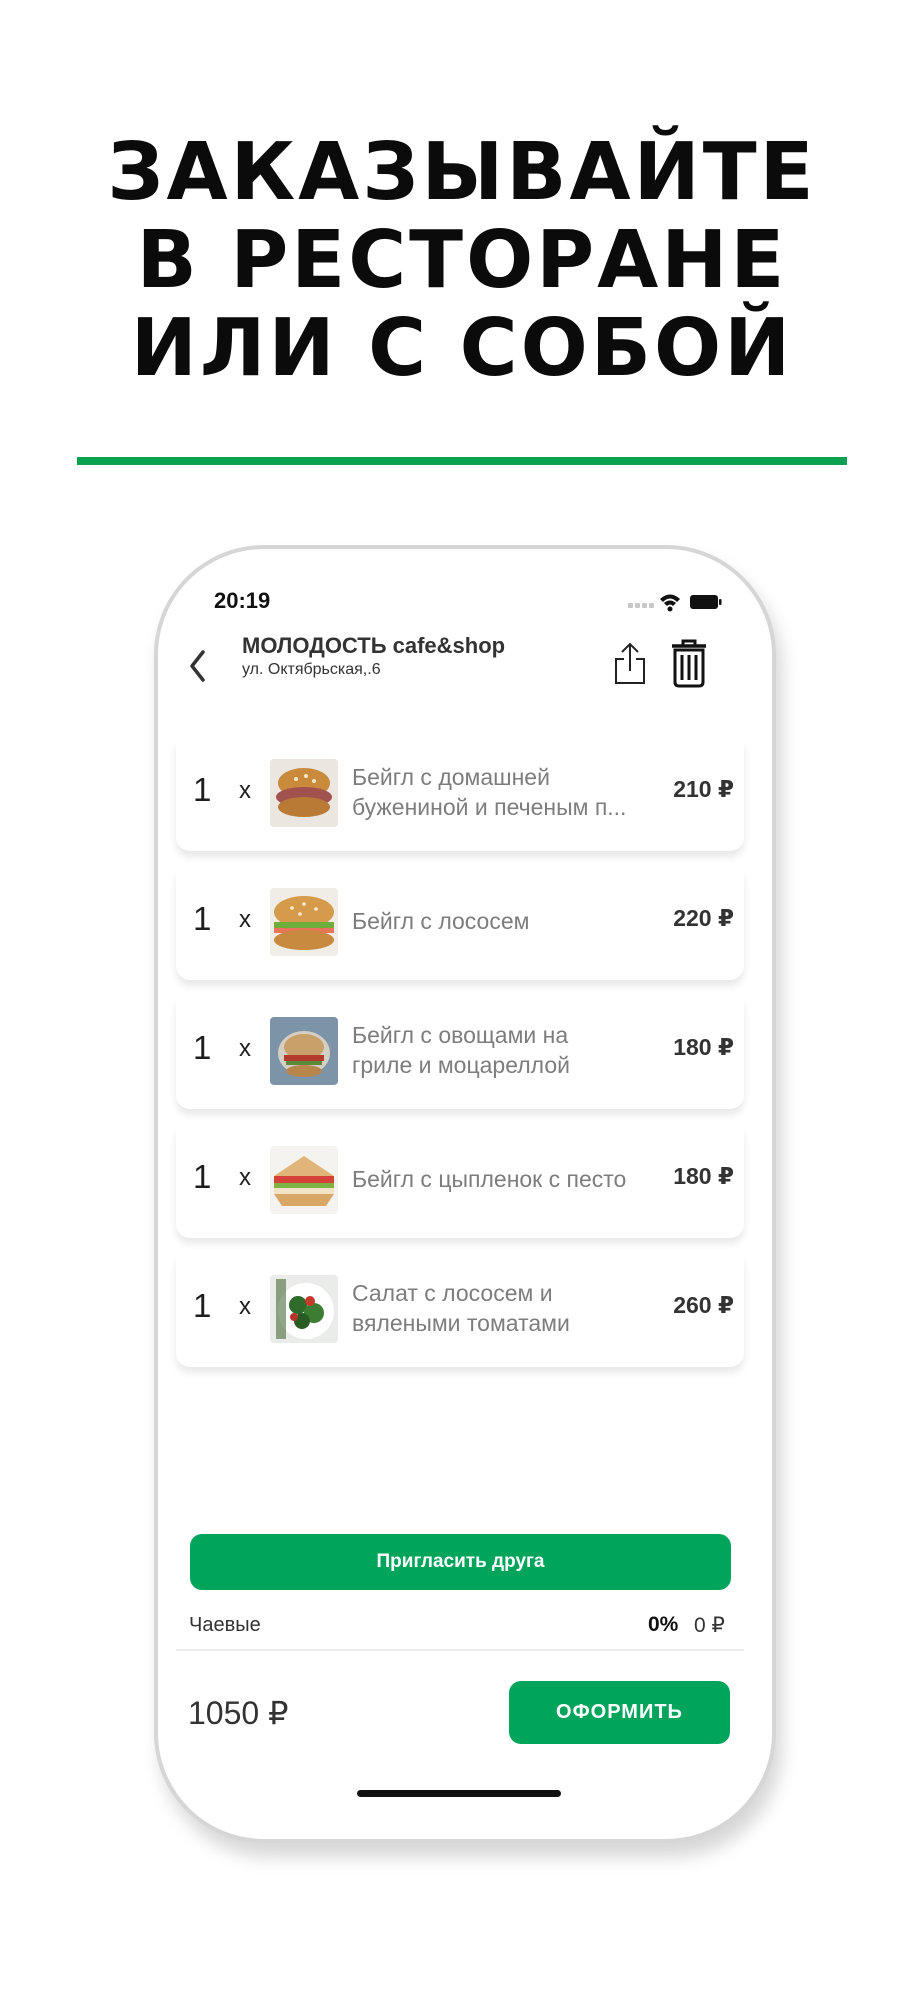 The image size is (924, 2000). Describe the element at coordinates (242, 600) in the screenshot. I see `status-time: 20:19` at that location.